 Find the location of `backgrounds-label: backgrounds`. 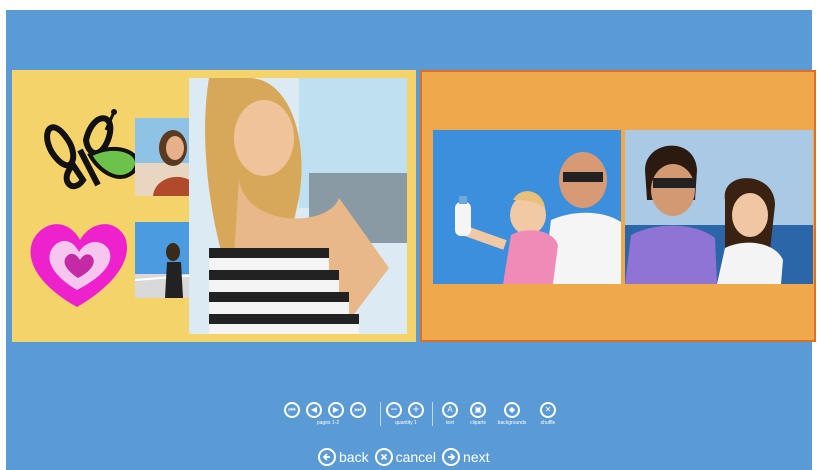

backgrounds-label: backgrounds is located at coordinates (512, 423).